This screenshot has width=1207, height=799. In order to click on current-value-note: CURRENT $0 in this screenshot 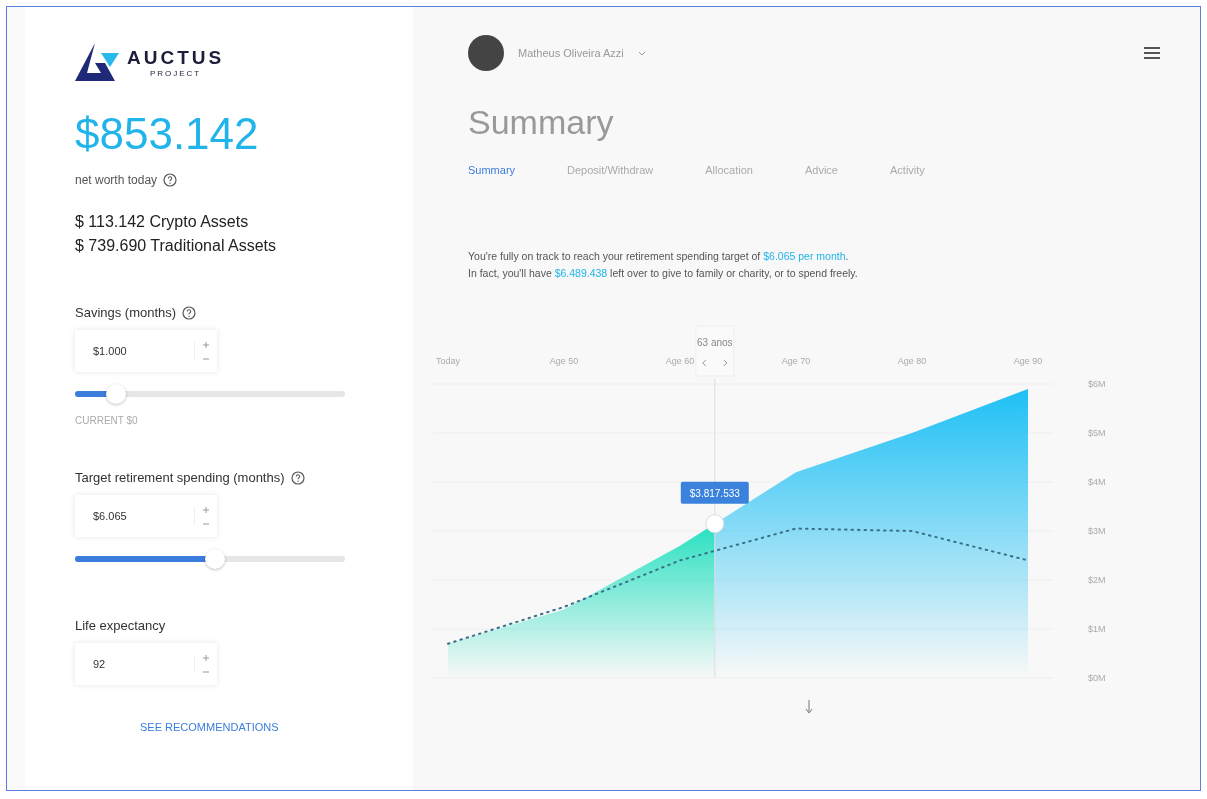, I will do `click(107, 420)`.